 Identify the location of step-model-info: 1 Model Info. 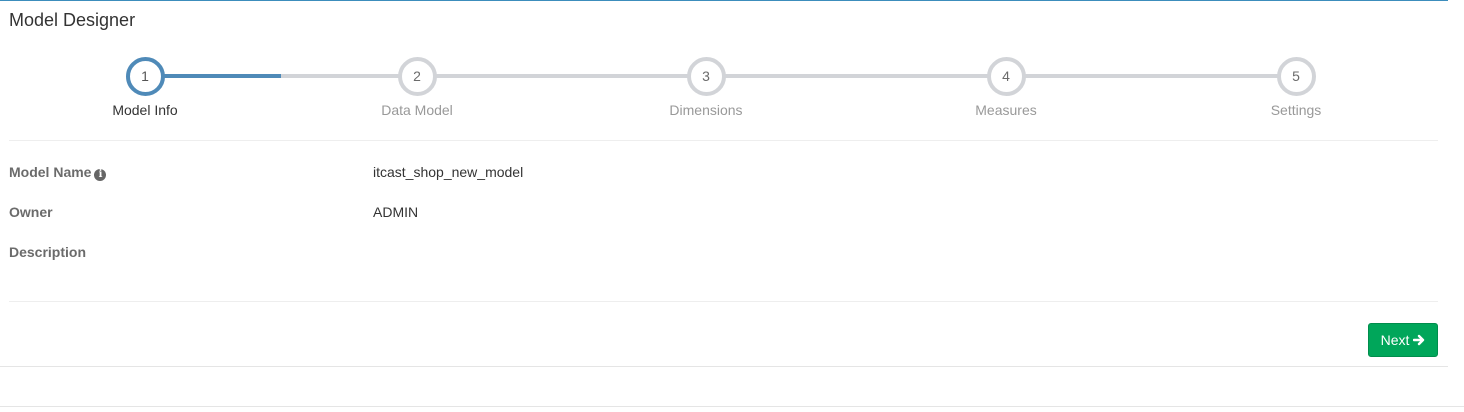
(145, 87).